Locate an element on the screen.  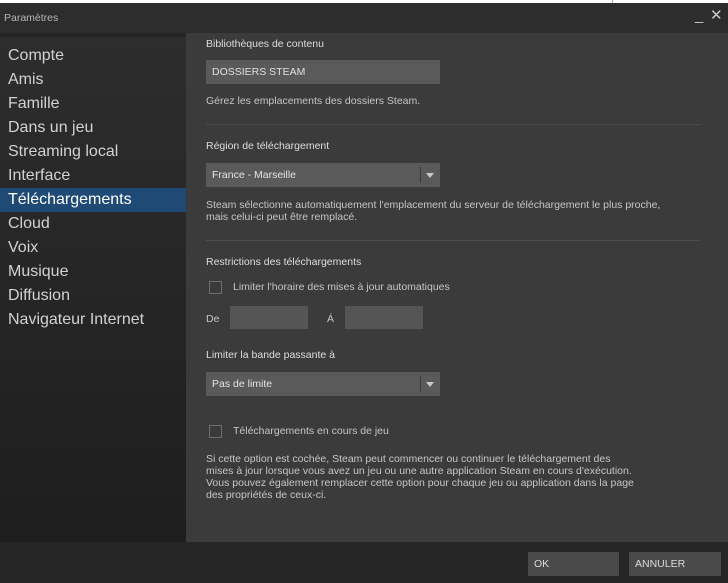
schedule-to-input is located at coordinates (384, 317).